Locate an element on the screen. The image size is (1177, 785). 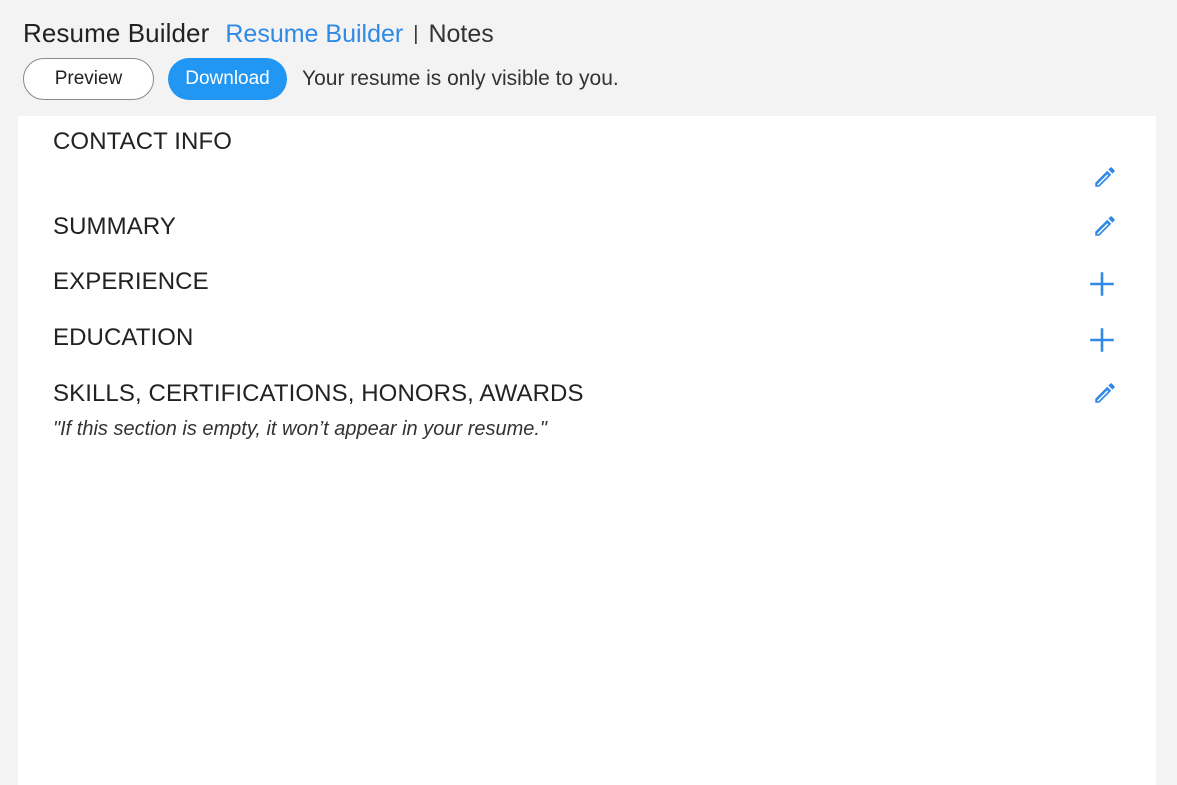
section-experience: EXPERIENCE is located at coordinates (589, 282).